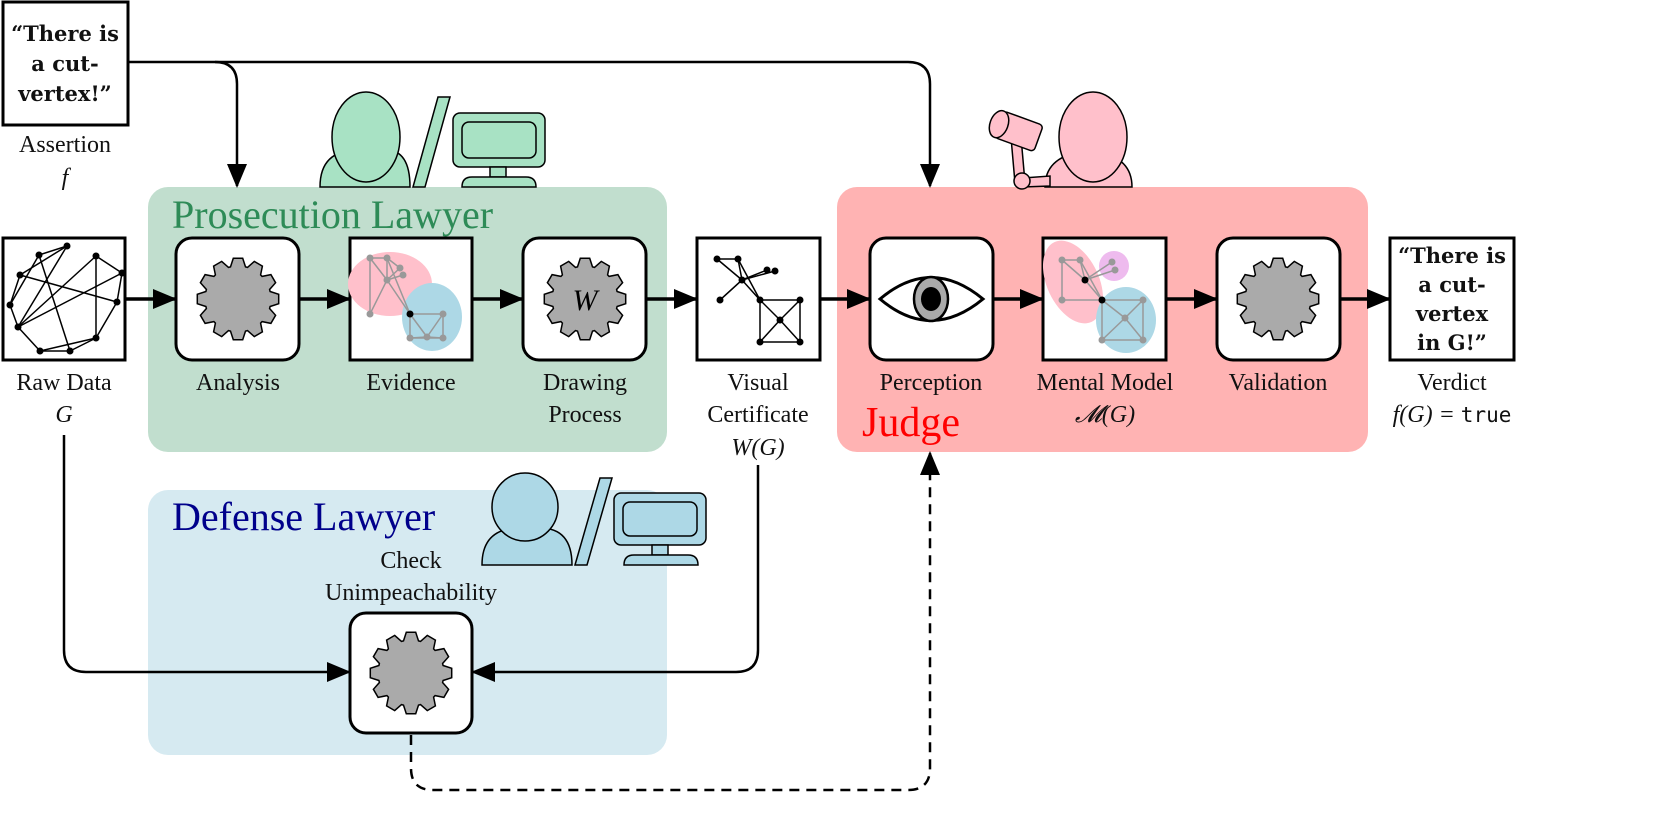  What do you see at coordinates (587, 300) in the screenshot?
I see `gear-letter: W` at bounding box center [587, 300].